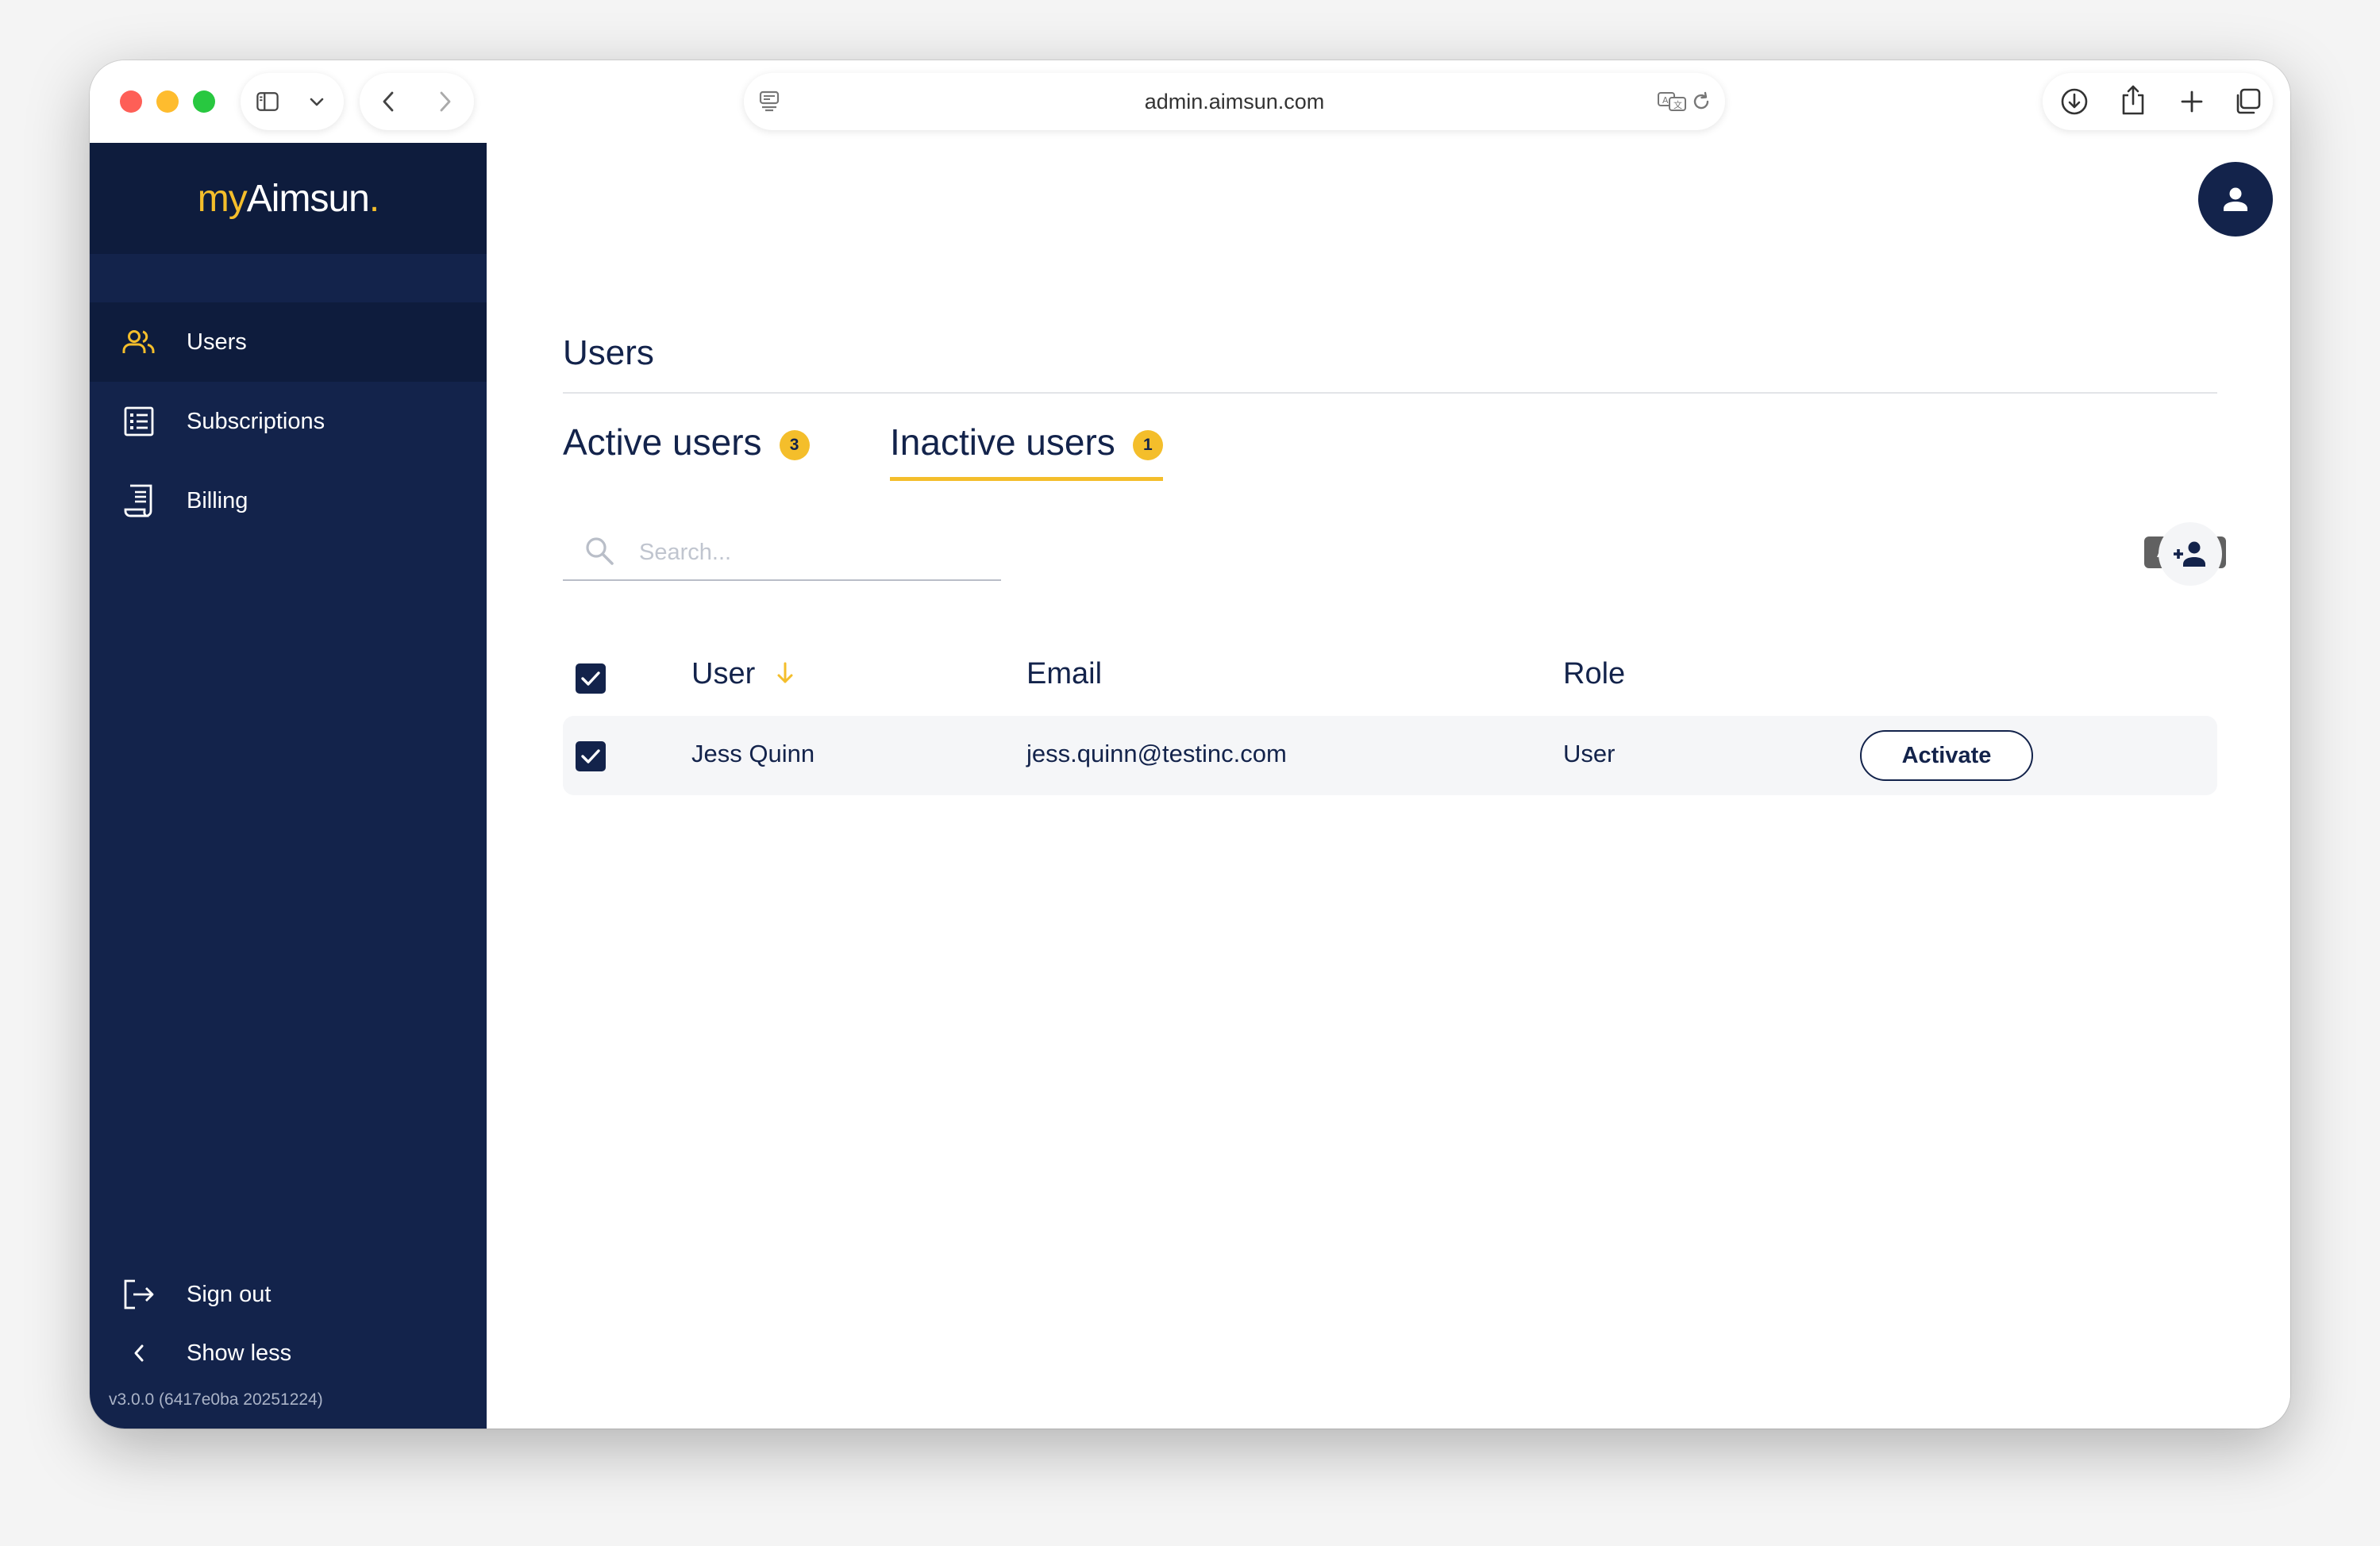 This screenshot has height=1546, width=2380. I want to click on title-divider, so click(1390, 393).